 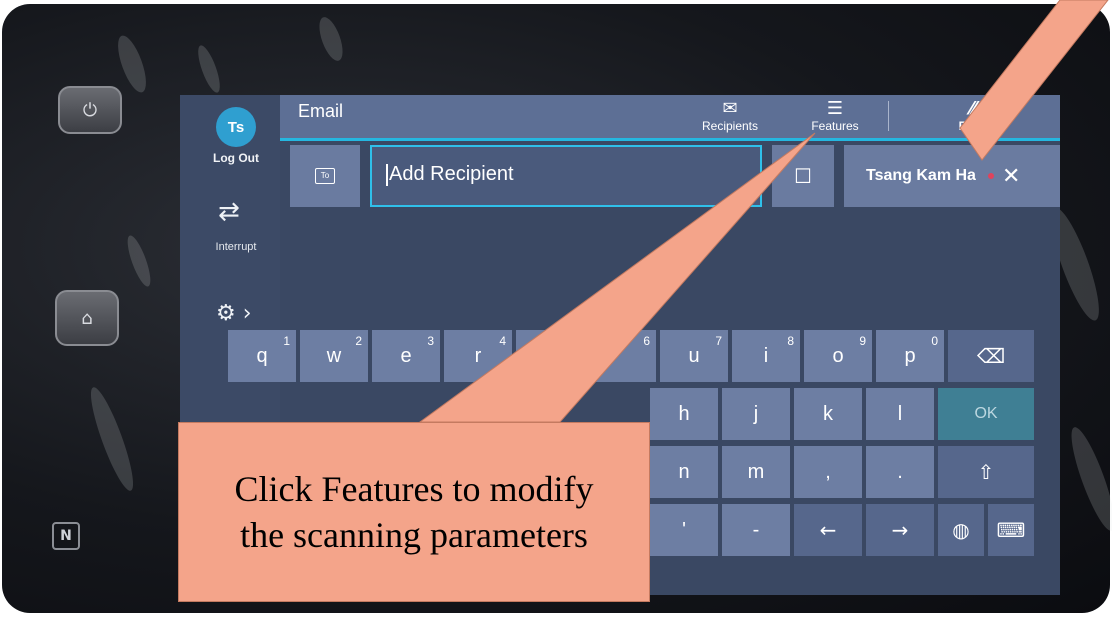 I want to click on key-p: p0, so click(x=910, y=356).